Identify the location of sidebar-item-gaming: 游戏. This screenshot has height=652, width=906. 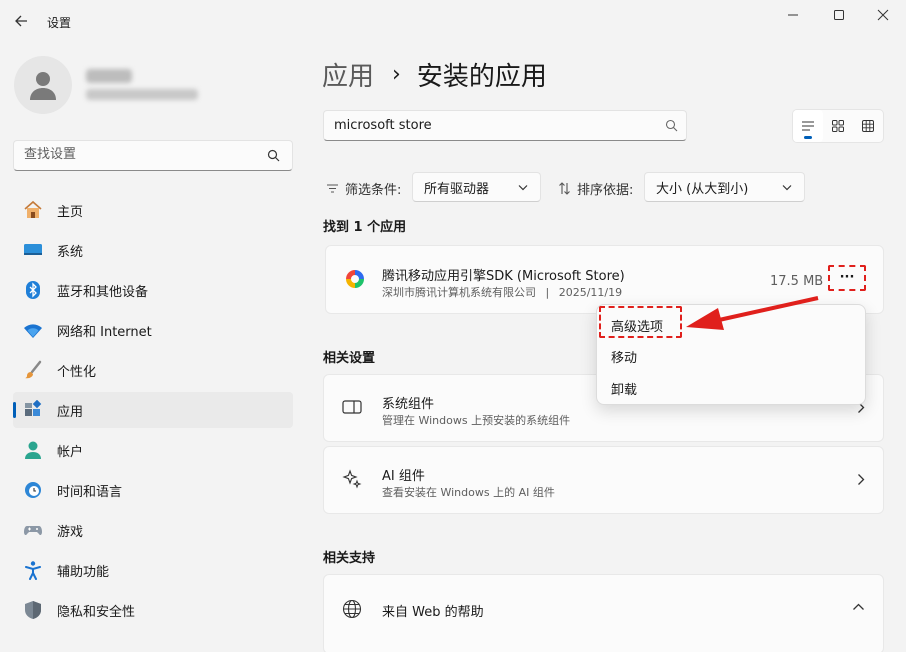
(153, 530).